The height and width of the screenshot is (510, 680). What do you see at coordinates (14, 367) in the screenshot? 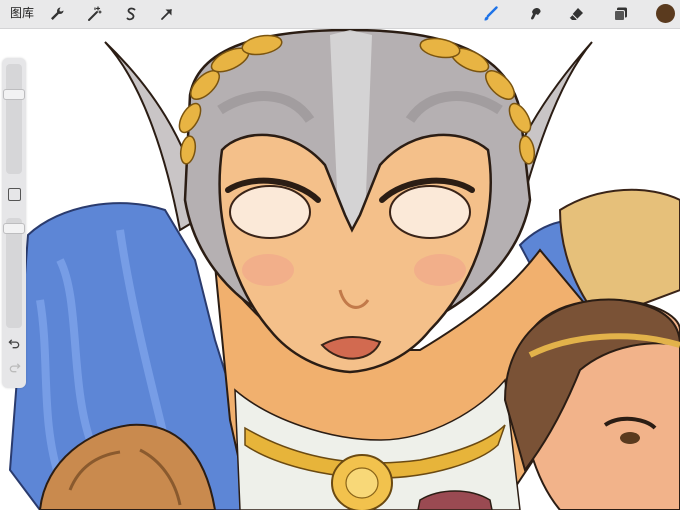
I see `redo-icon` at bounding box center [14, 367].